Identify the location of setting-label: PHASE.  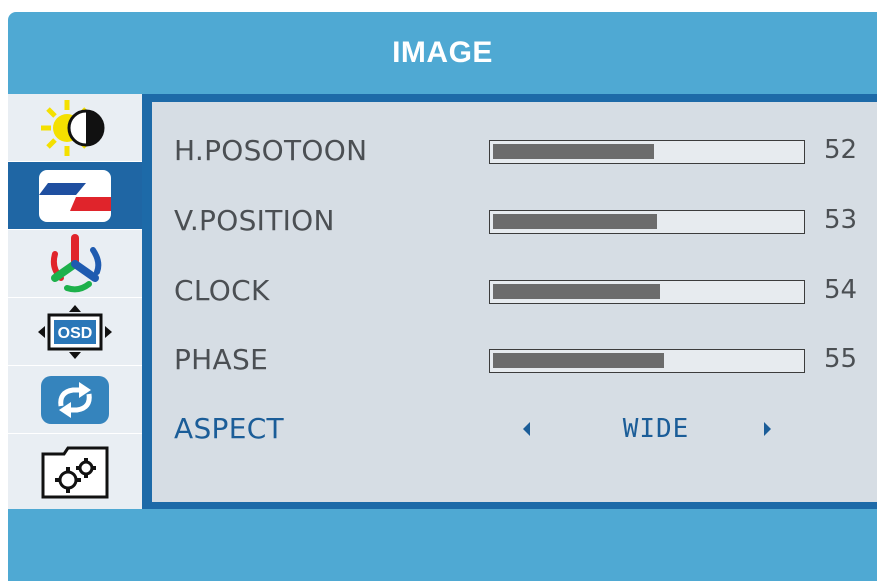
(221, 359).